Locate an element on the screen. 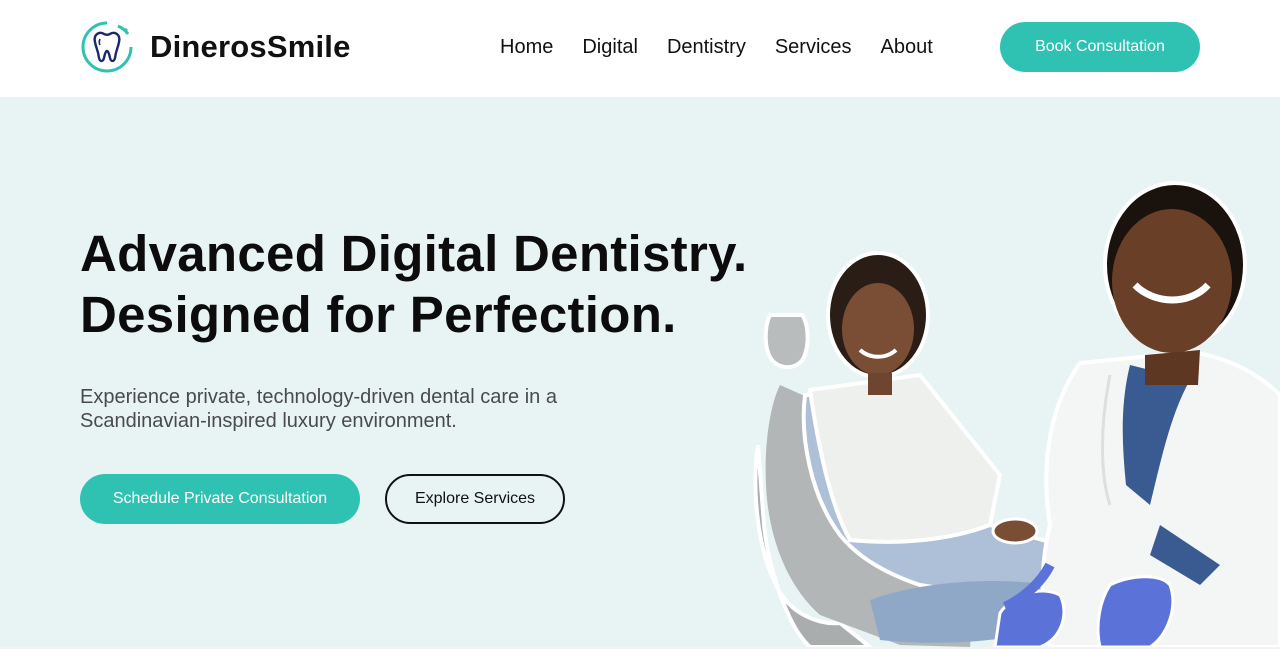 The image size is (1280, 649). main-nav: Home Digital Dentistry Services About is located at coordinates (716, 47).